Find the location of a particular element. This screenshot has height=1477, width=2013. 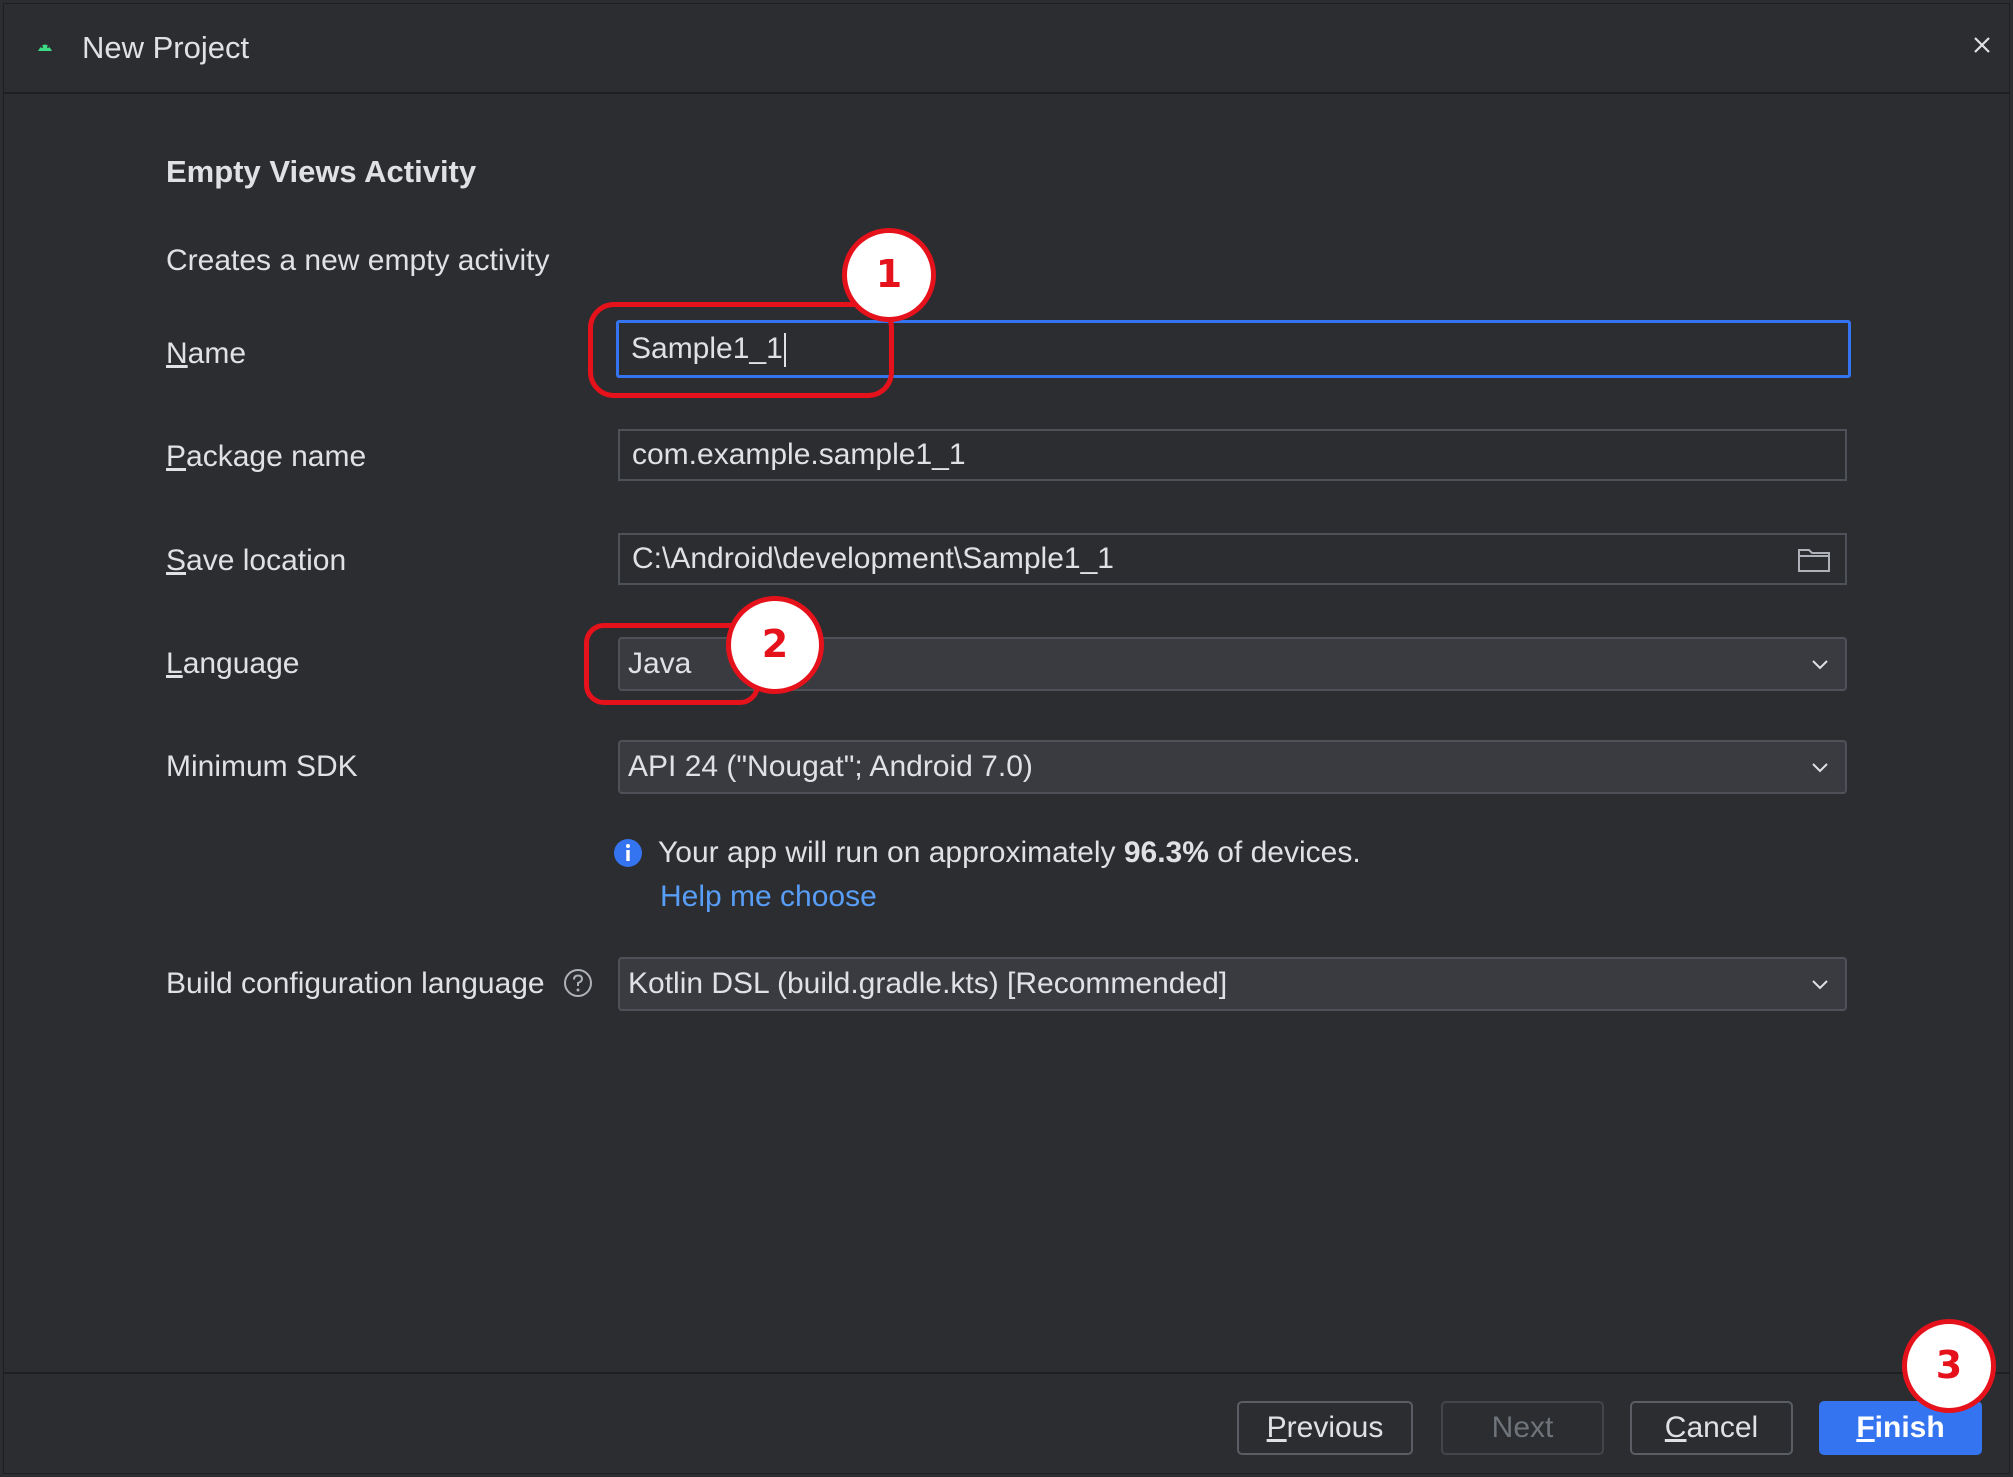

annotation-marker-2: 2 is located at coordinates (775, 645).